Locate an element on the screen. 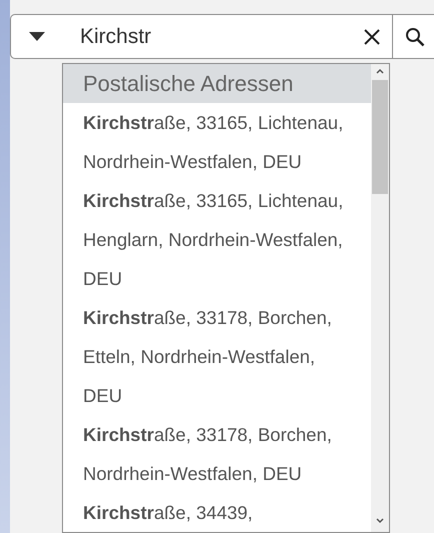 Image resolution: width=434 pixels, height=533 pixels. clear-button is located at coordinates (372, 36).